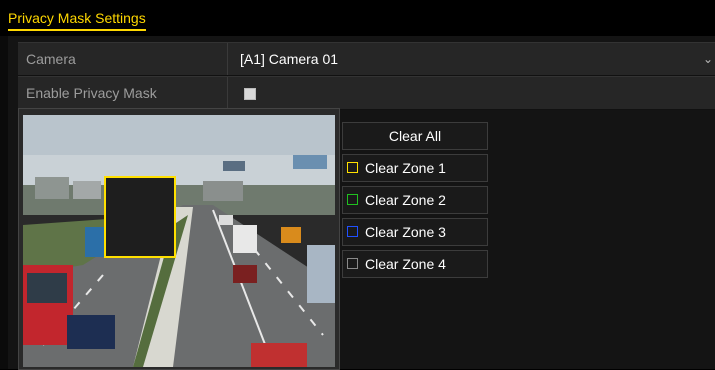  I want to click on zone-4-color-icon, so click(352, 263).